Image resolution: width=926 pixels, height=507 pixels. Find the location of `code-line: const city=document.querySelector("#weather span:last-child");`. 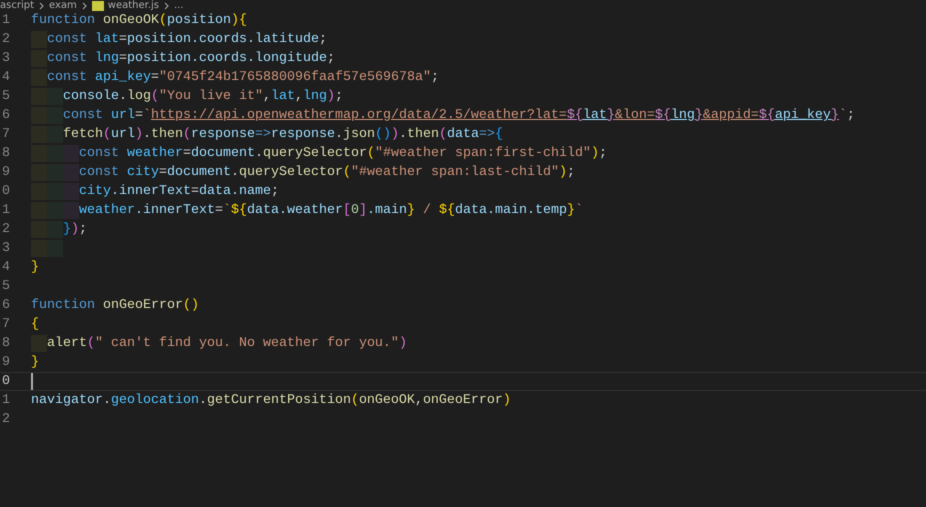

code-line: const city=document.querySelector("#weather span:last-child"); is located at coordinates (327, 172).